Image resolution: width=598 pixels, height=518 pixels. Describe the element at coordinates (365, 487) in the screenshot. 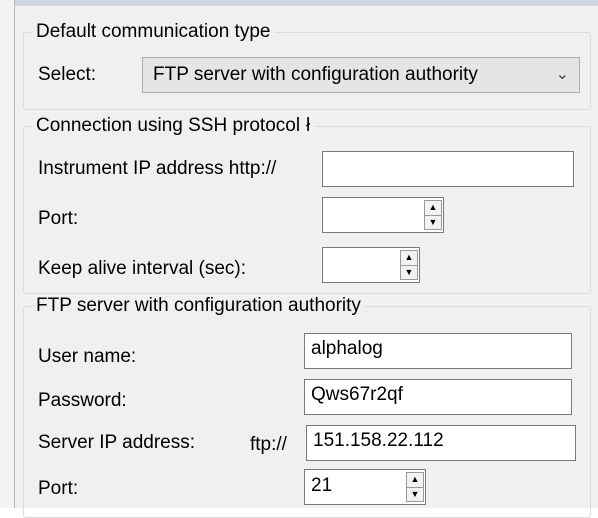

I see `ftp-port-spinner: 21 ▲ ▼` at that location.